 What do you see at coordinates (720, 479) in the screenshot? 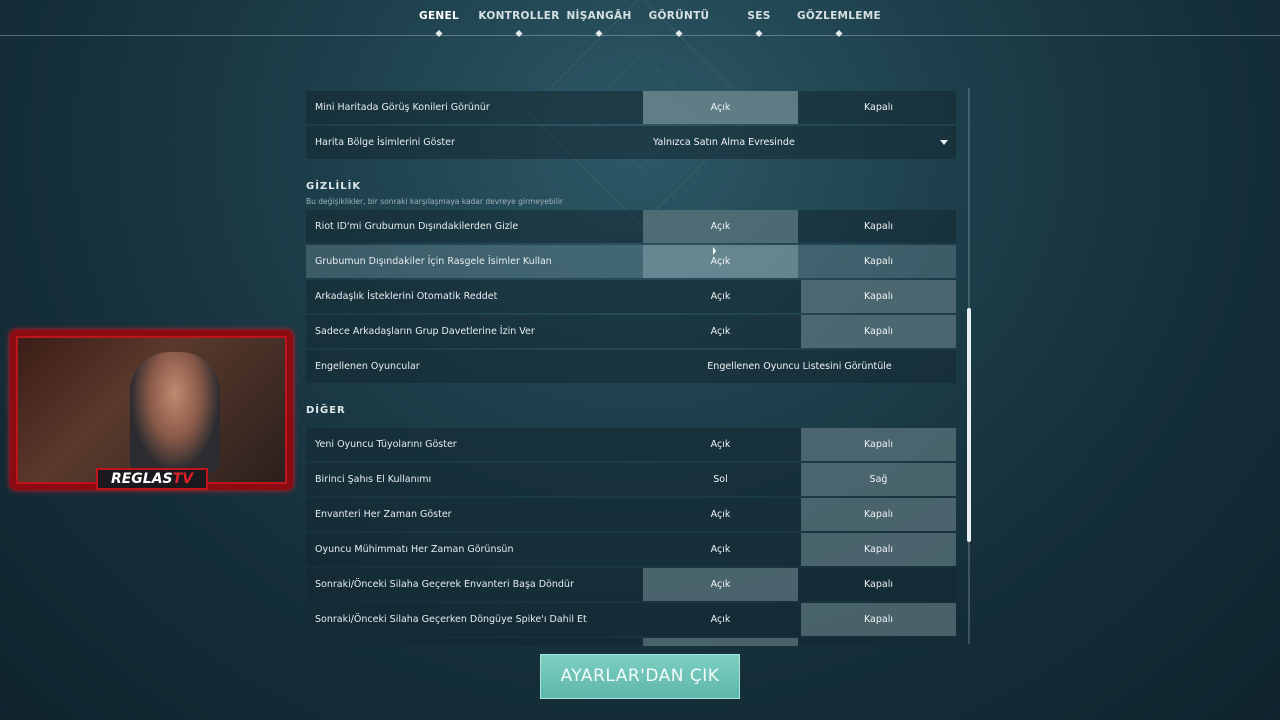
I see `option-sol-button: Sol` at bounding box center [720, 479].